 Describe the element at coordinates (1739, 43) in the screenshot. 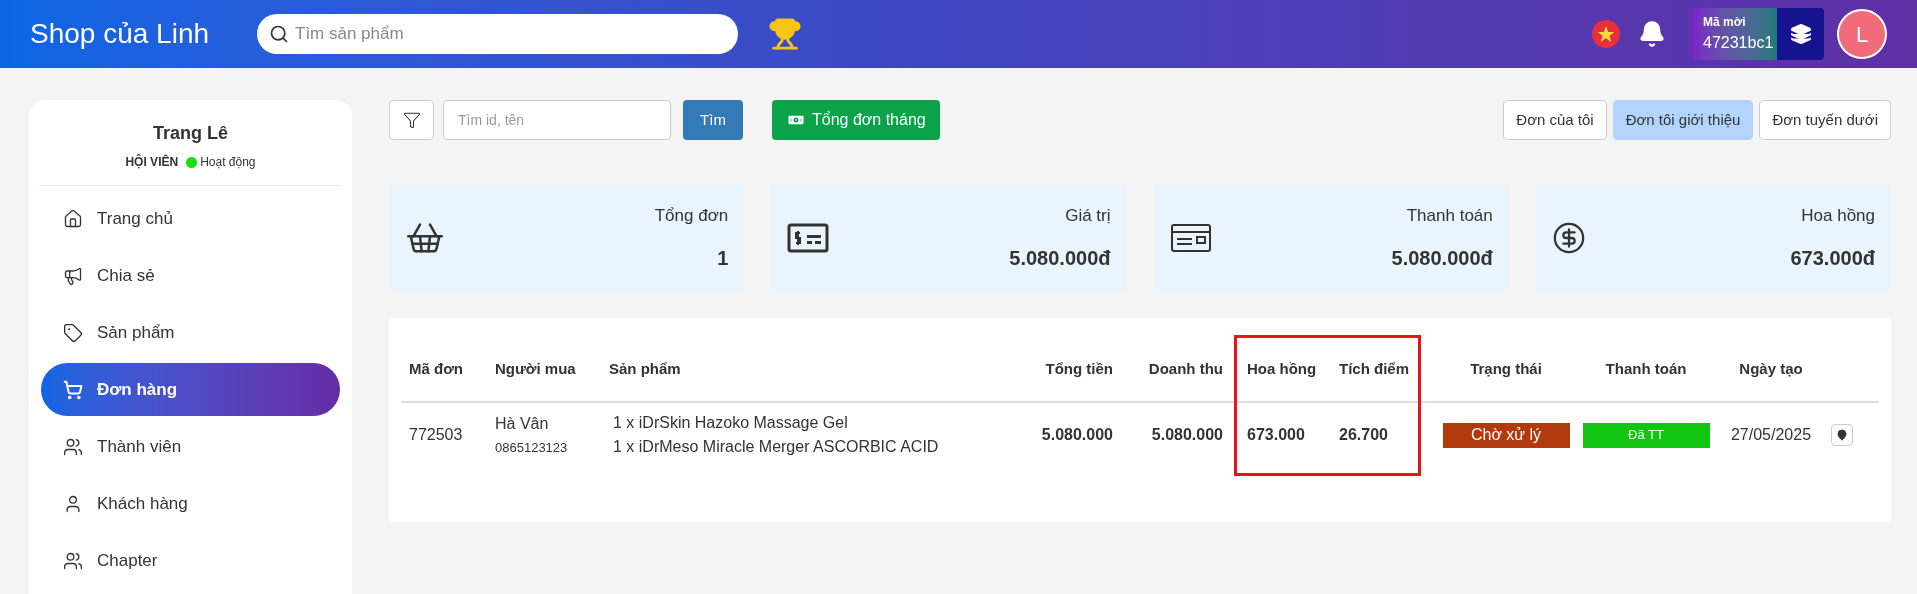

I see `invite-value: 47231bc1` at that location.